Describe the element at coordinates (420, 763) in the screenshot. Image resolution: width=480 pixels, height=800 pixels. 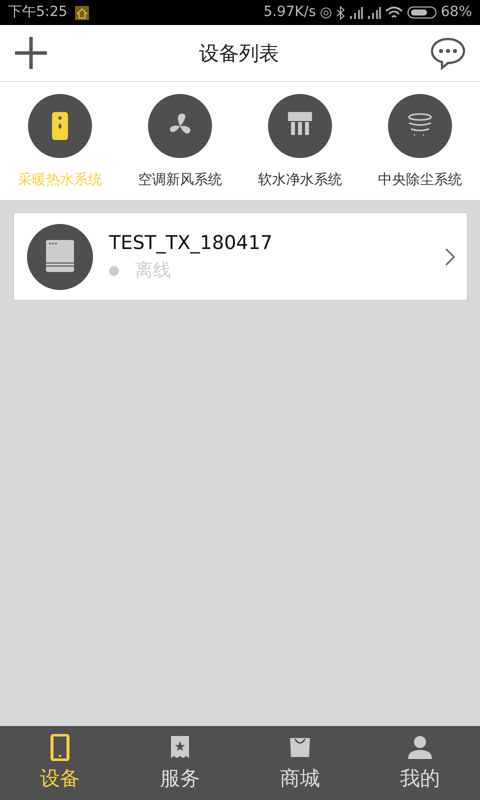
I see `nav-tab: 我的` at that location.